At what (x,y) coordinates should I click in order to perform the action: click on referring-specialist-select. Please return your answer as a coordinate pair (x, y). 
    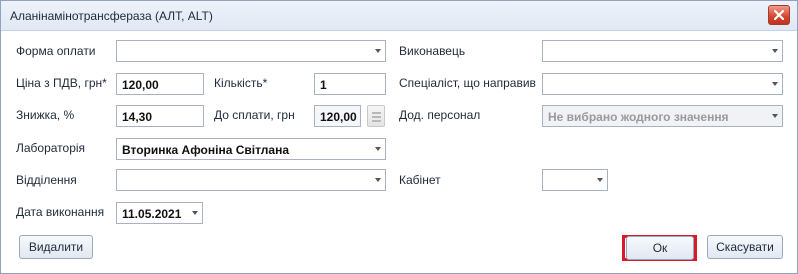
    Looking at the image, I should click on (662, 84).